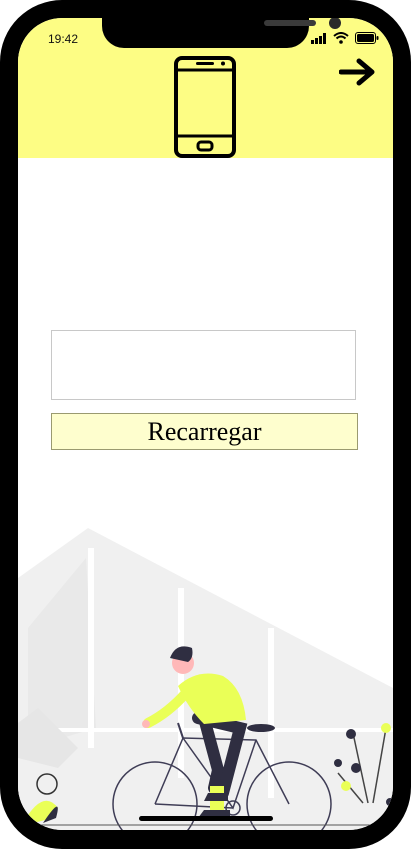 This screenshot has height=849, width=411. Describe the element at coordinates (335, 23) in the screenshot. I see `camera` at that location.